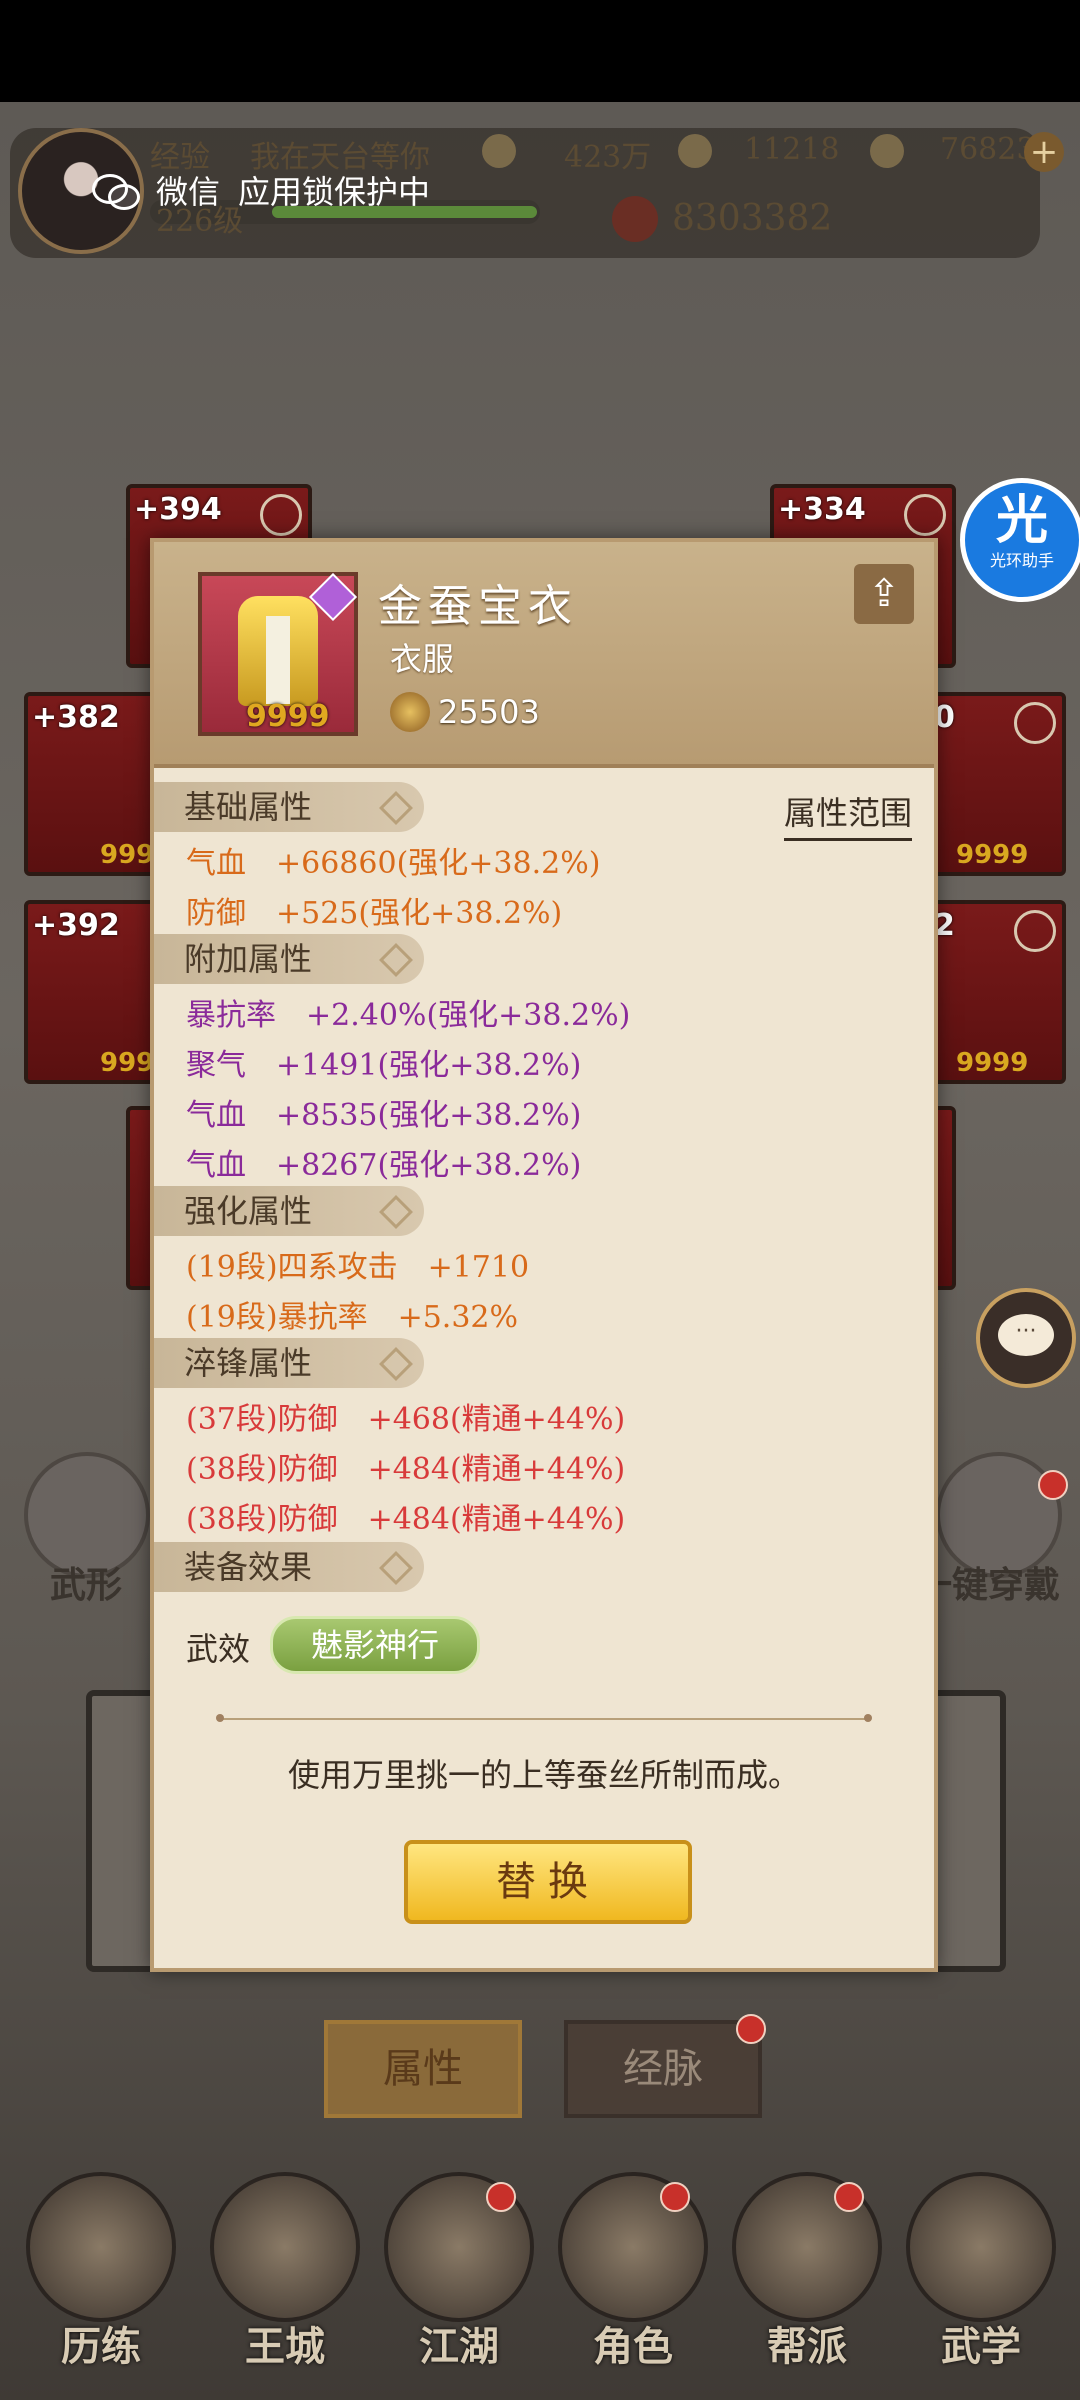  Describe the element at coordinates (248, 1363) in the screenshot. I see `section-temper-label: 淬锋属性` at that location.